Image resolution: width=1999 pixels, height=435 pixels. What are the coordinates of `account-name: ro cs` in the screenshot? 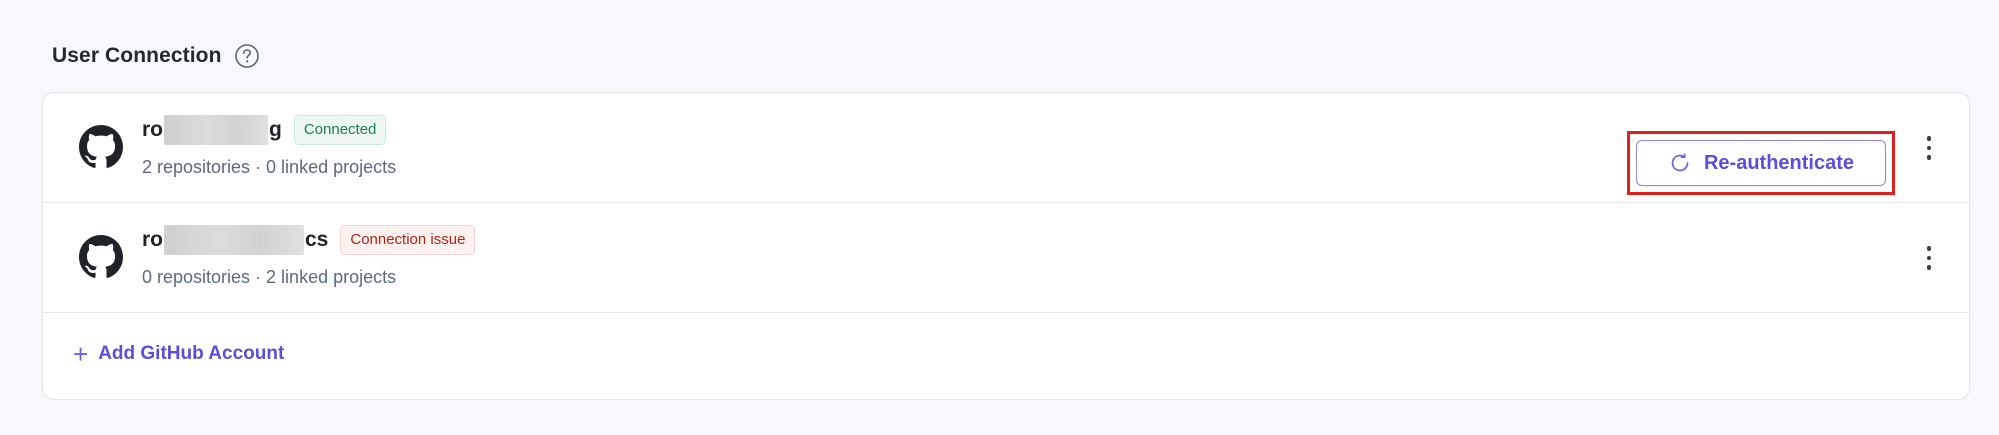 It's located at (235, 240).